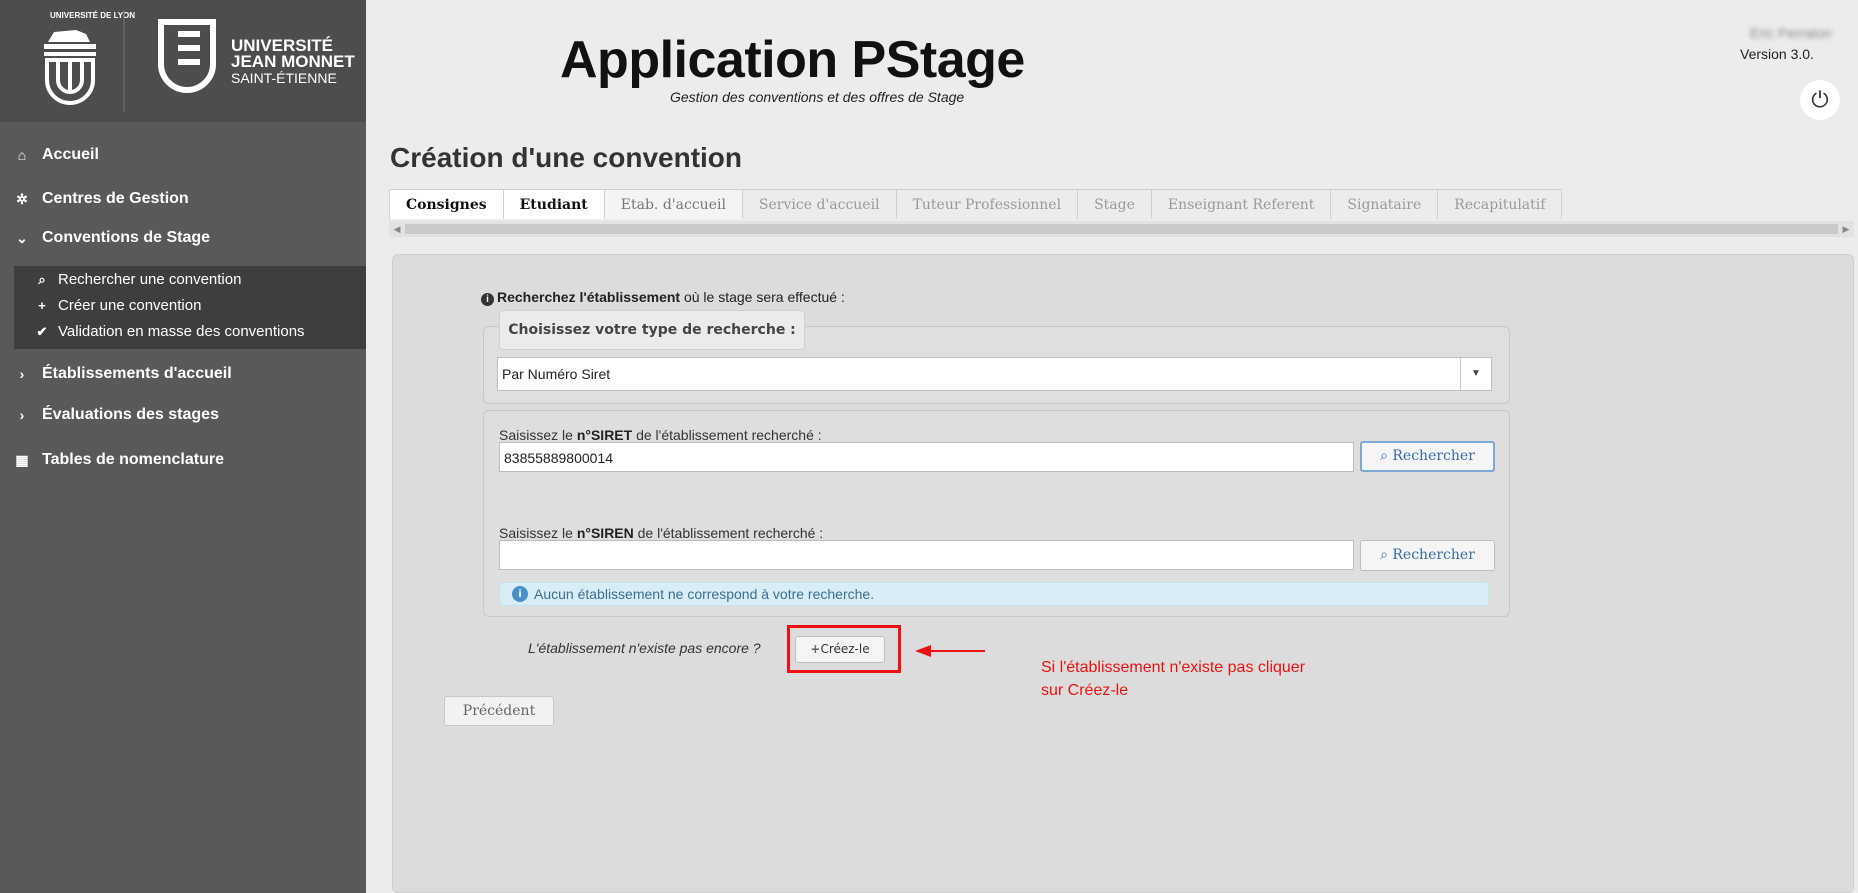 The image size is (1858, 893). What do you see at coordinates (1791, 33) in the screenshot?
I see `user-name: Eric Perraton` at bounding box center [1791, 33].